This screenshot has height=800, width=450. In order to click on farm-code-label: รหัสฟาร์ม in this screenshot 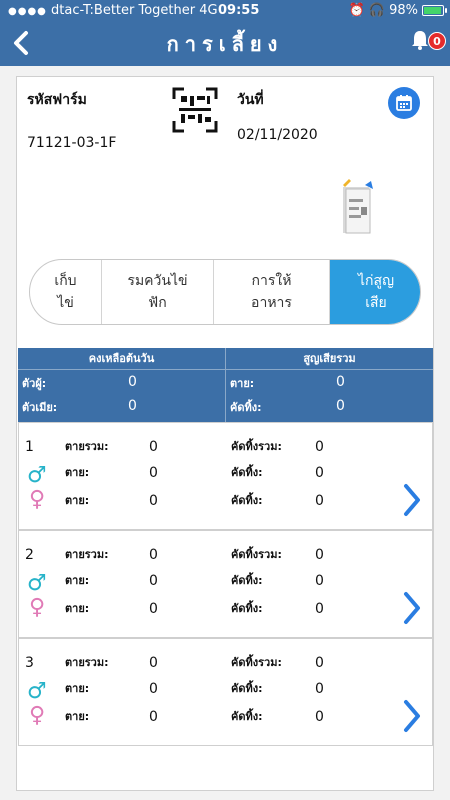, I will do `click(57, 100)`.